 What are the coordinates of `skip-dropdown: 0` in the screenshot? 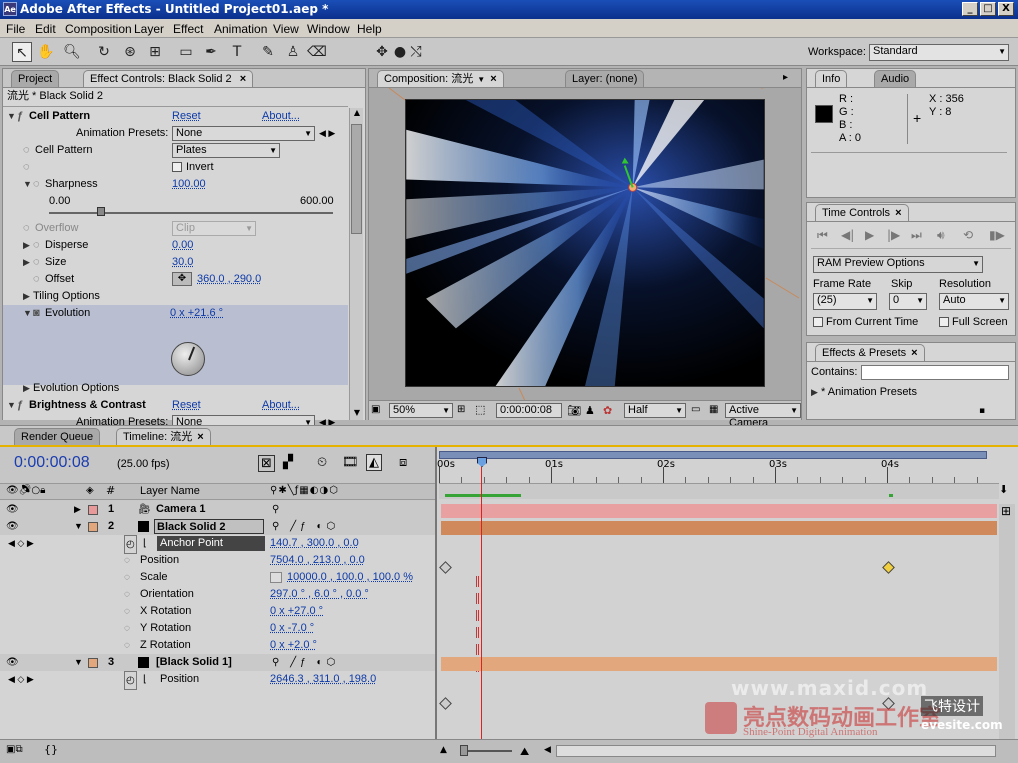 It's located at (908, 301).